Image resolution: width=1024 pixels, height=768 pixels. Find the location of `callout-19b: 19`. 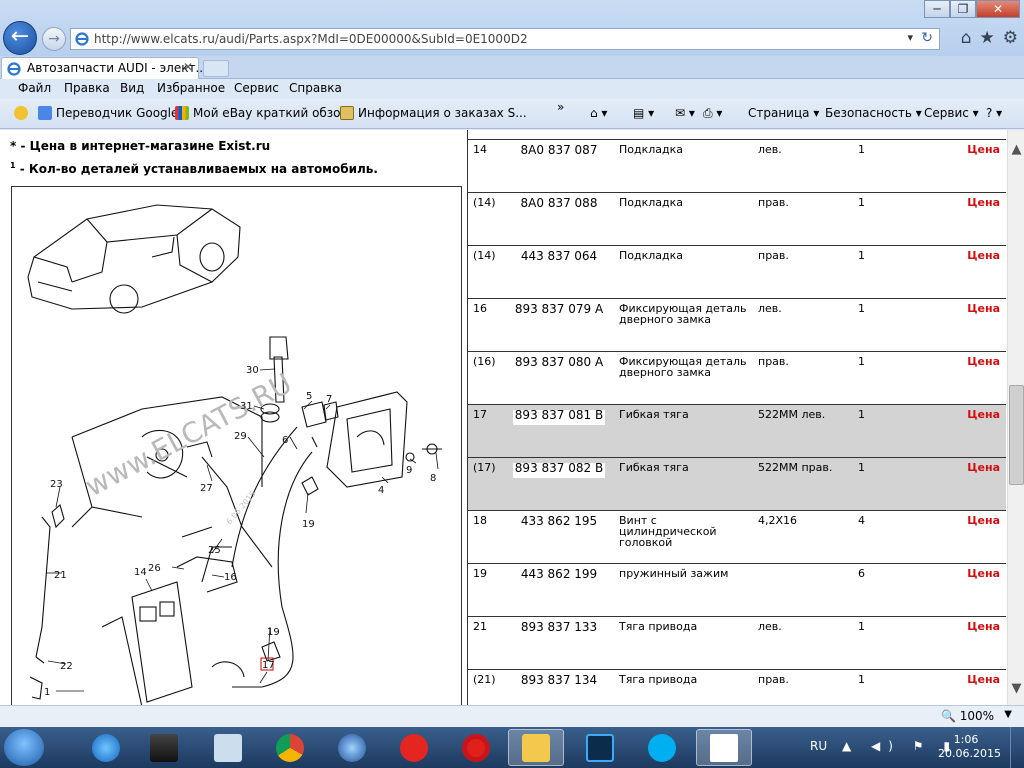

callout-19b: 19 is located at coordinates (273, 632).